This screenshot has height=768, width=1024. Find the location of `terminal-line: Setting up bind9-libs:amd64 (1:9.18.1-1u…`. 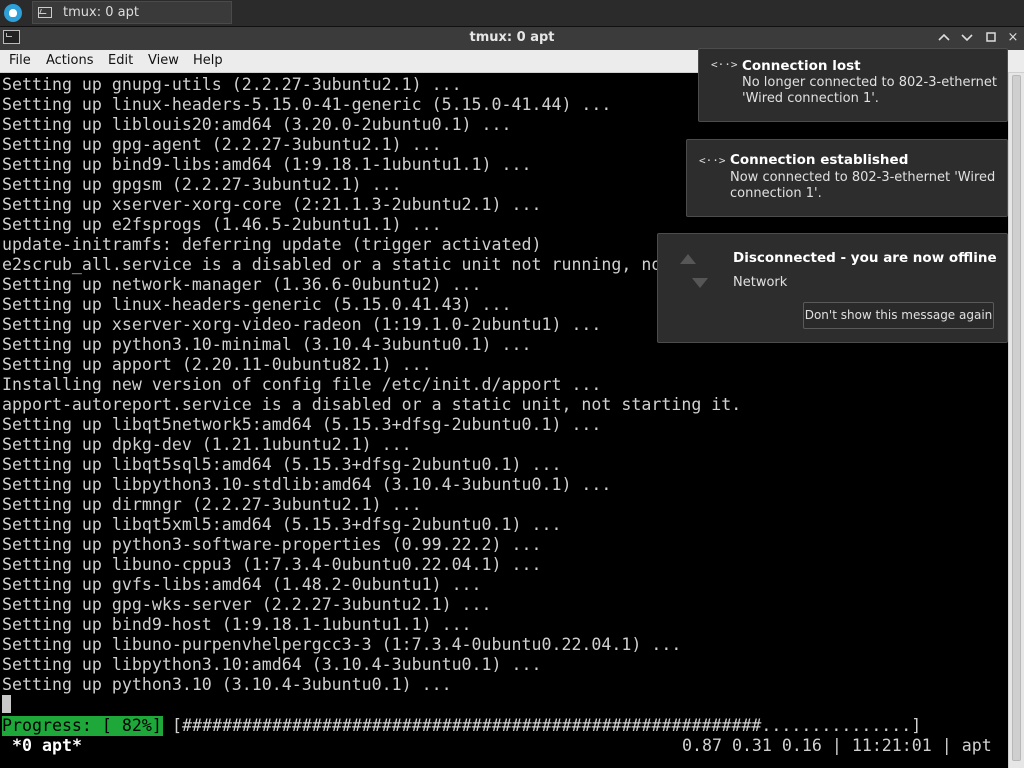

terminal-line: Setting up bind9-libs:amd64 (1:9.18.1-1u… is located at coordinates (267, 164).